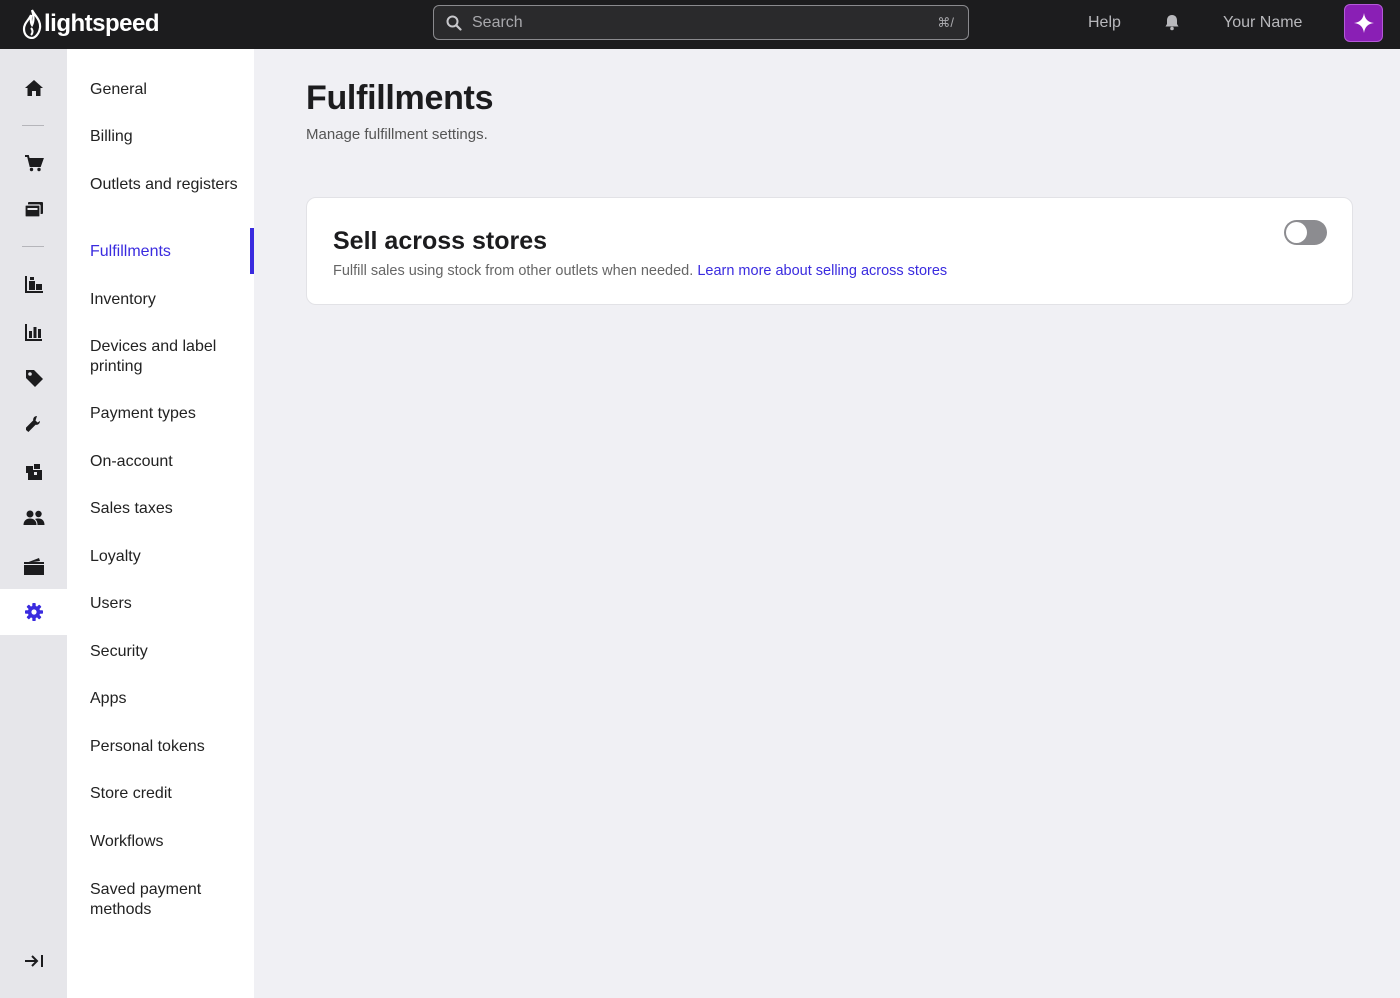 This screenshot has height=998, width=1400. I want to click on nav-item-on-account: On-account, so click(170, 462).